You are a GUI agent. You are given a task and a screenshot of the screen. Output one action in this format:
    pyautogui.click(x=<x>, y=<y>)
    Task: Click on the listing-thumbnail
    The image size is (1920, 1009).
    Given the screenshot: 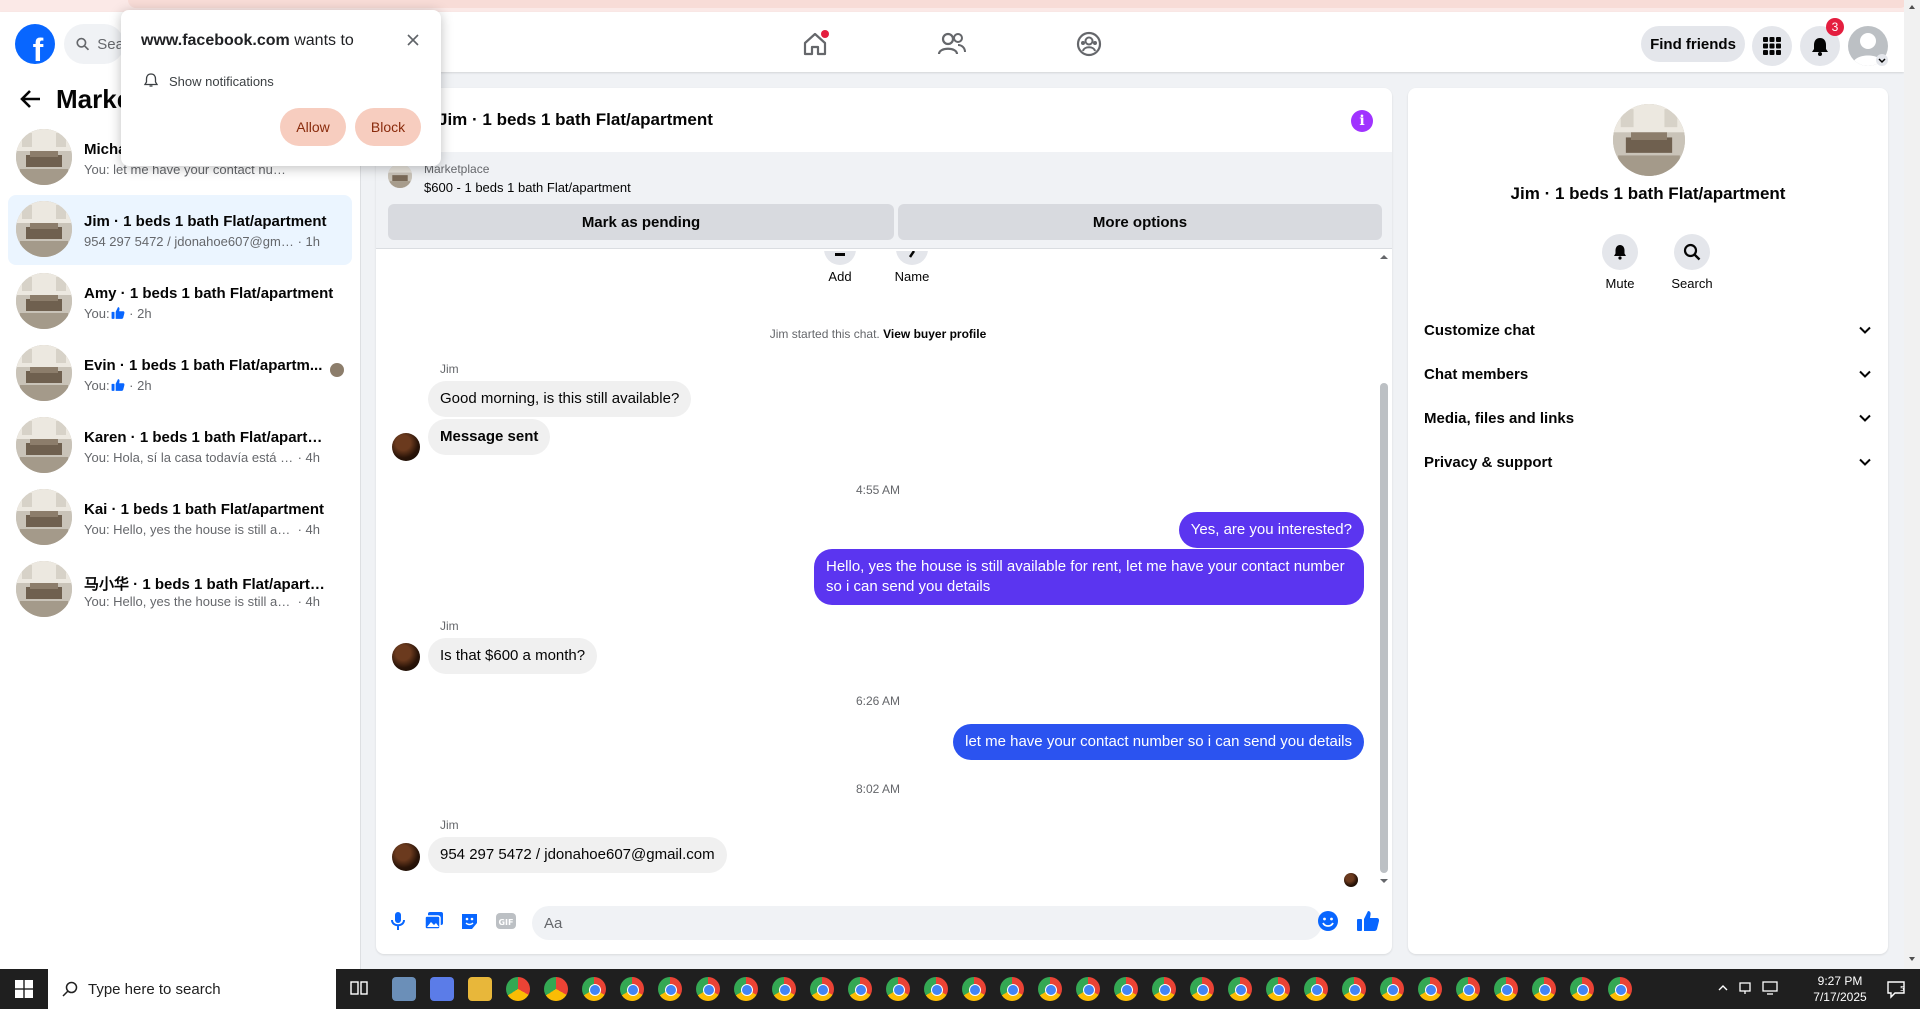 What is the action you would take?
    pyautogui.click(x=400, y=176)
    